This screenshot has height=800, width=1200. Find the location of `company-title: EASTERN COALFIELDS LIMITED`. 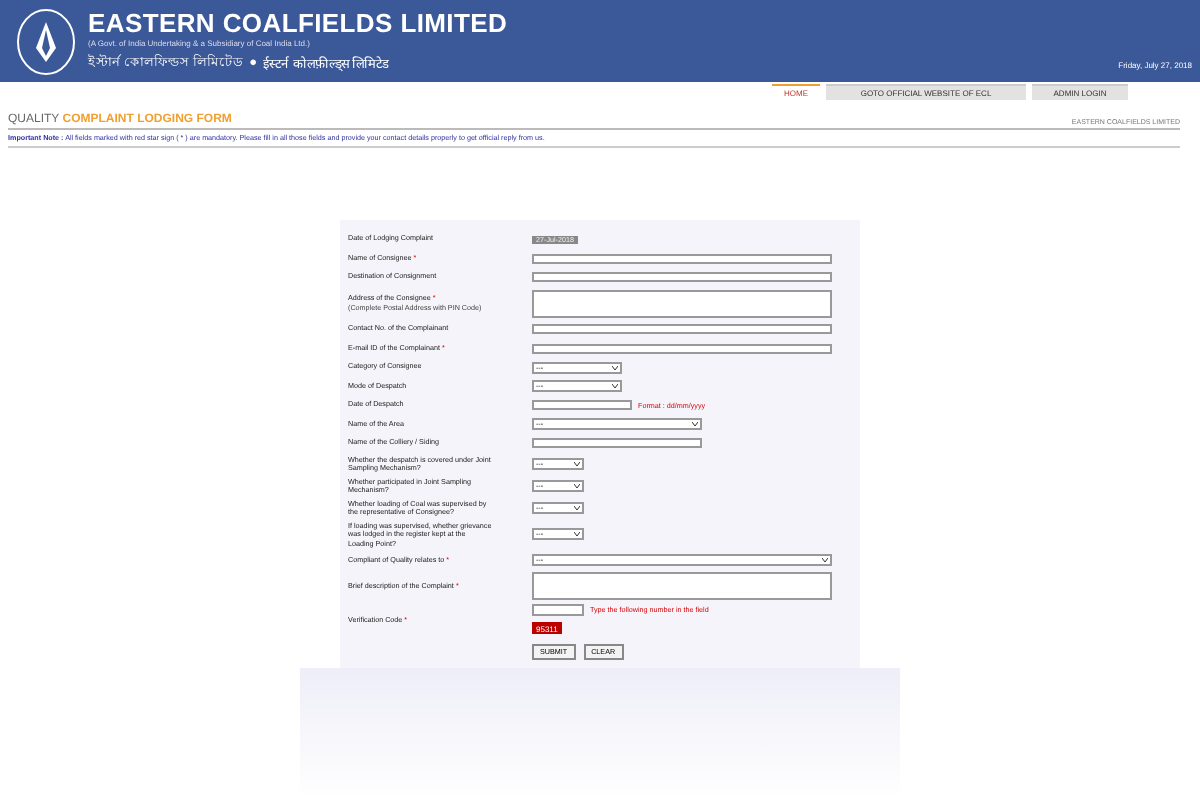

company-title: EASTERN COALFIELDS LIMITED is located at coordinates (298, 23).